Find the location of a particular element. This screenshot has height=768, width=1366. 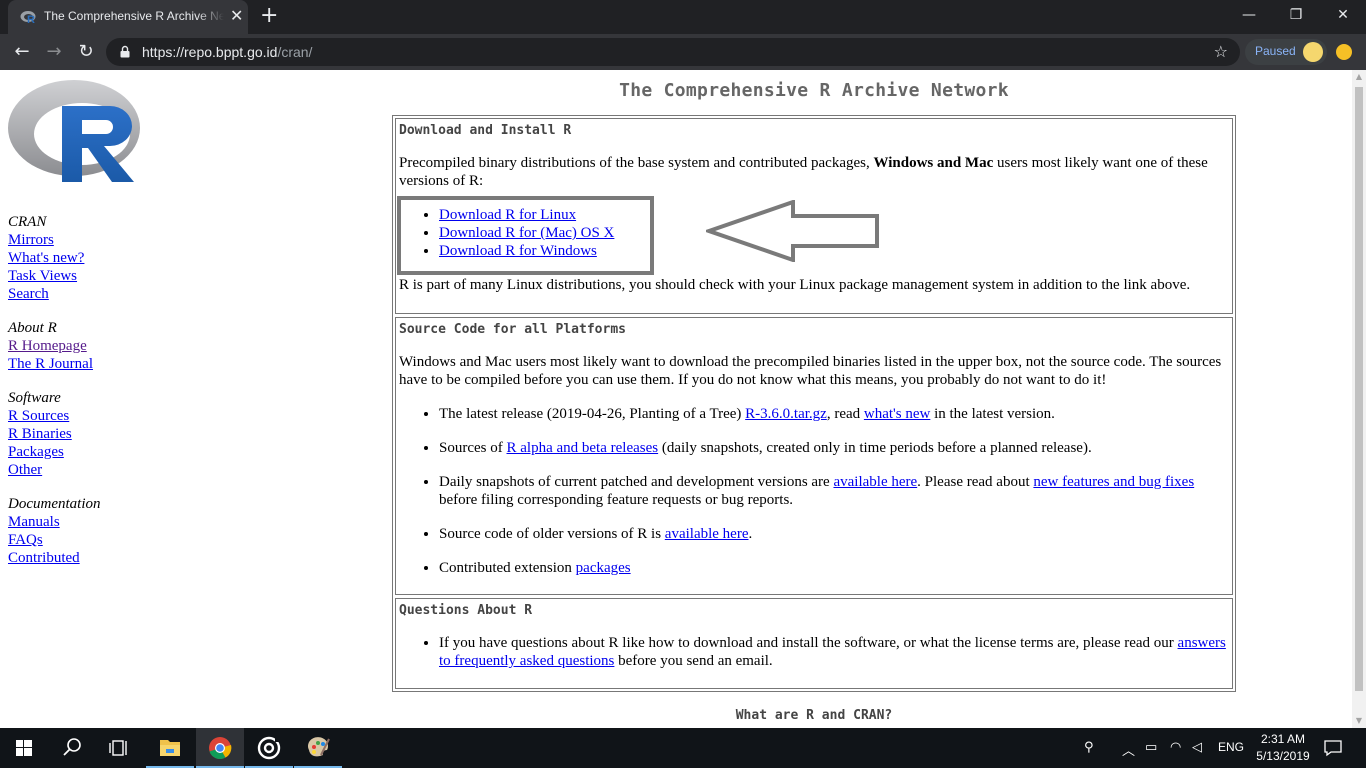

windows-logo-icon is located at coordinates (24, 748).